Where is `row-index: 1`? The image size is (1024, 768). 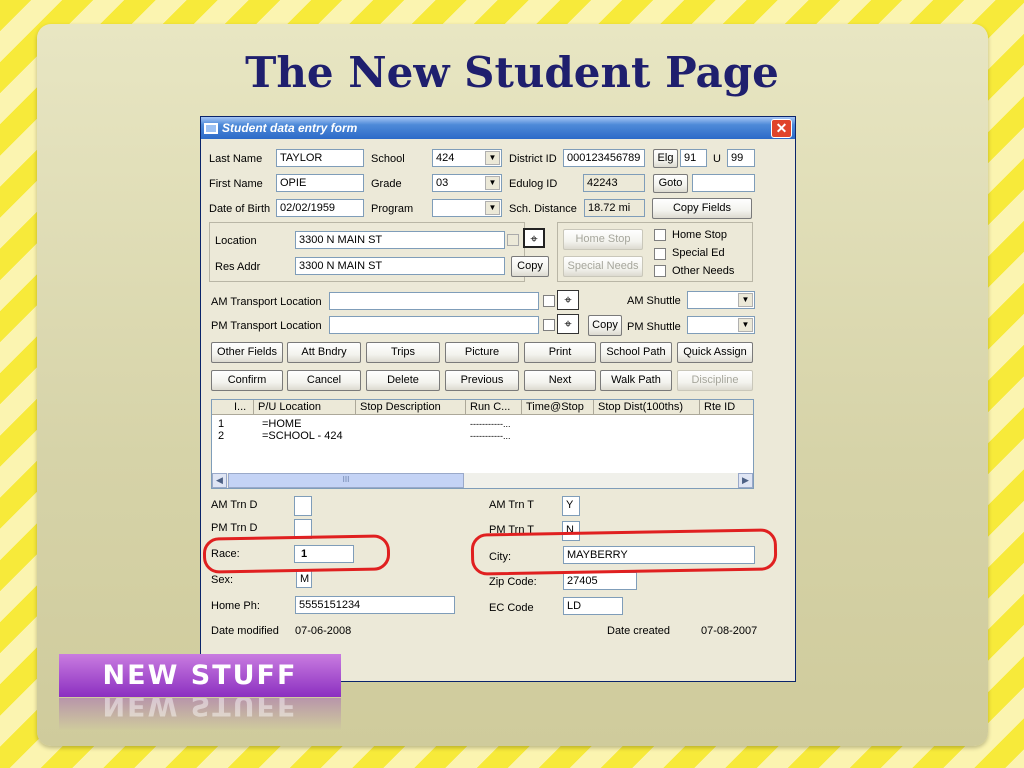 row-index: 1 is located at coordinates (221, 424).